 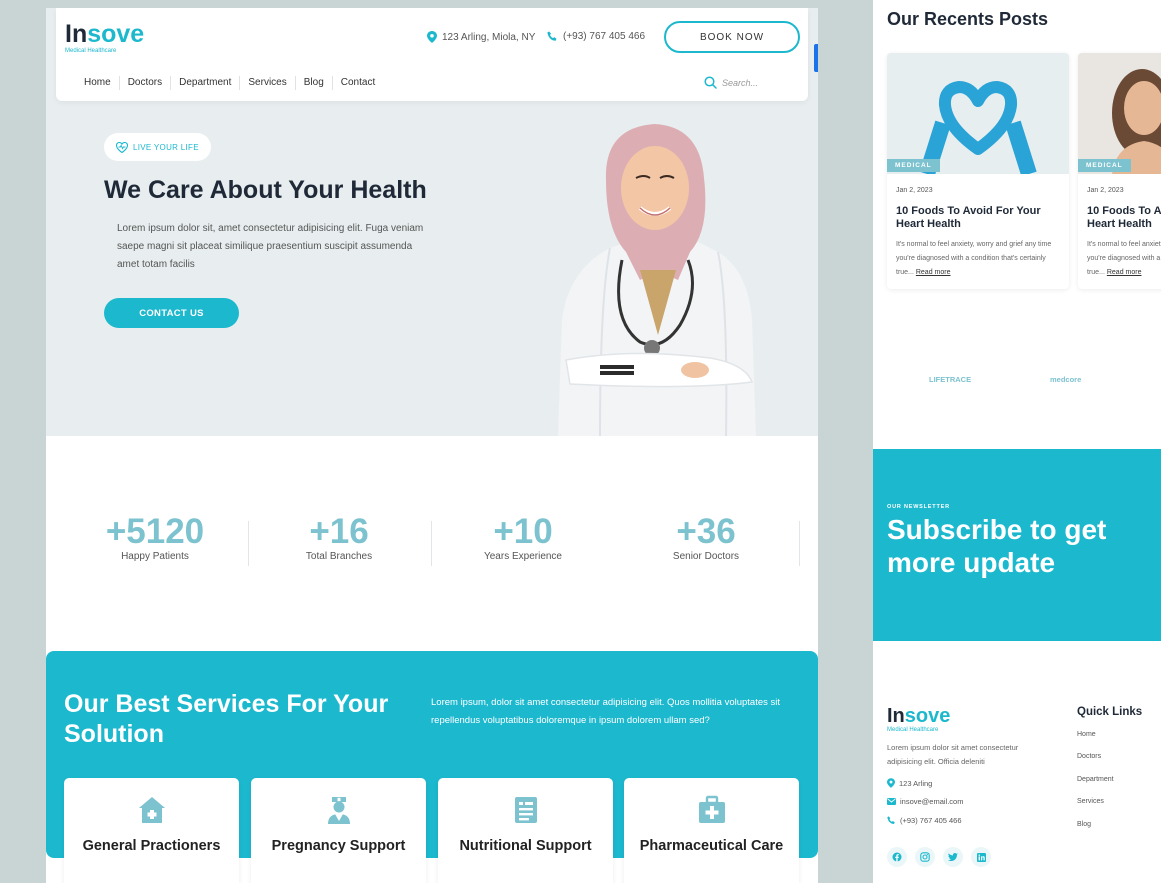 What do you see at coordinates (799, 543) in the screenshot?
I see `stat-divider` at bounding box center [799, 543].